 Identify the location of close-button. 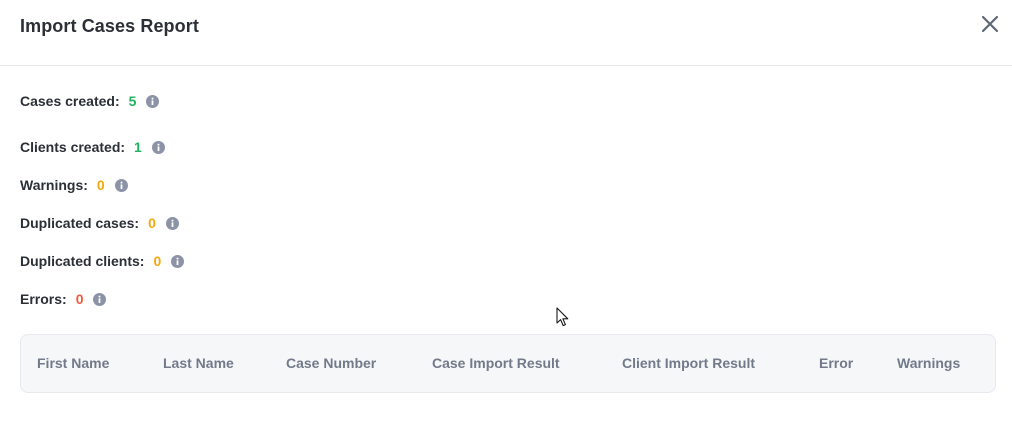
(990, 24).